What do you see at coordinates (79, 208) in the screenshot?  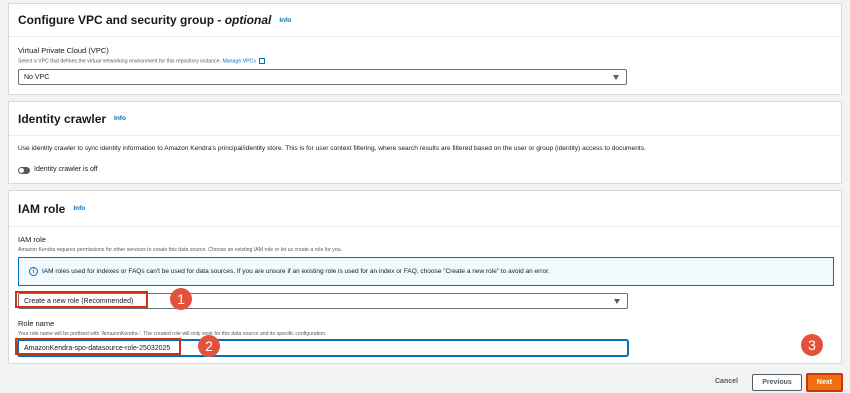 I see `iam-info-link: Info` at bounding box center [79, 208].